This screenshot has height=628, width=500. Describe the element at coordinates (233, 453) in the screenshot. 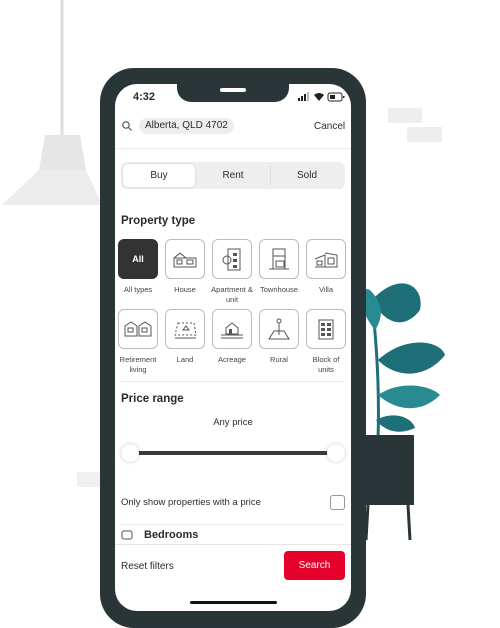

I see `price-slider-track` at that location.